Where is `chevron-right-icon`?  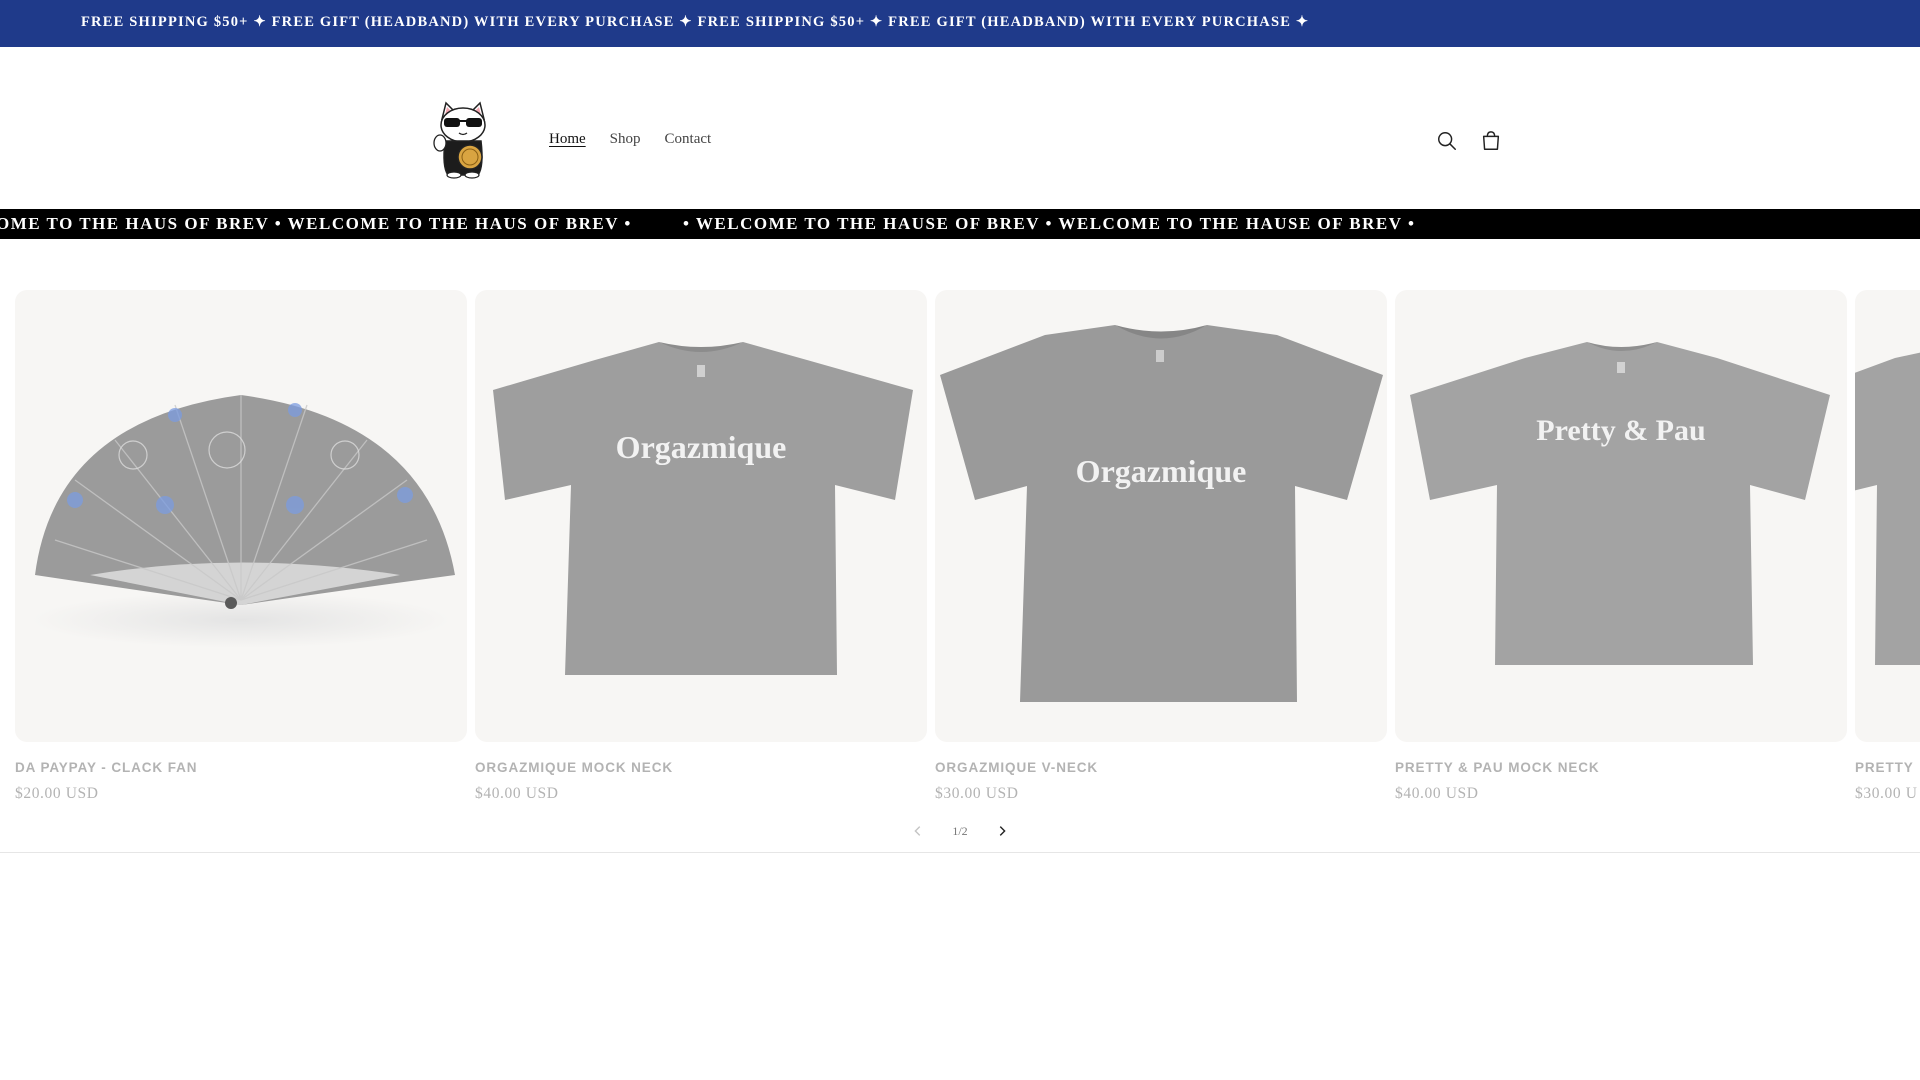 chevron-right-icon is located at coordinates (1002, 831).